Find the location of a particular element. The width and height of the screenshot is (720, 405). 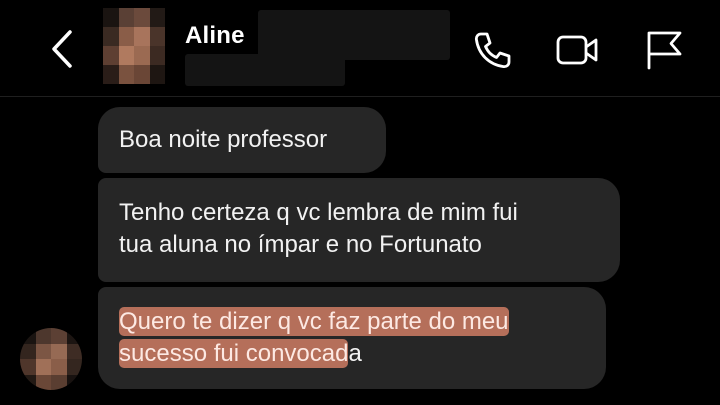

phone-icon is located at coordinates (492, 50).